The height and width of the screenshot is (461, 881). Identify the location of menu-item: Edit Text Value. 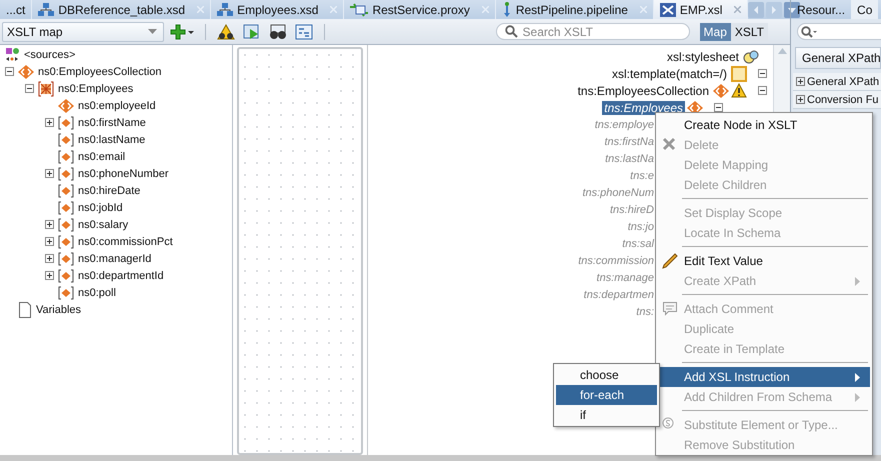
(764, 261).